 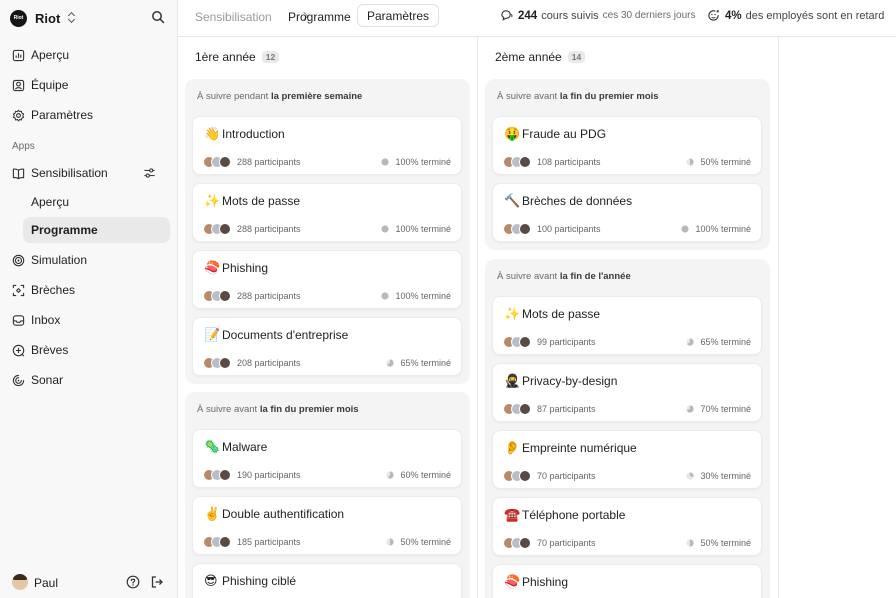 I want to click on group-title-prefix: À suivre avant, so click(x=527, y=96).